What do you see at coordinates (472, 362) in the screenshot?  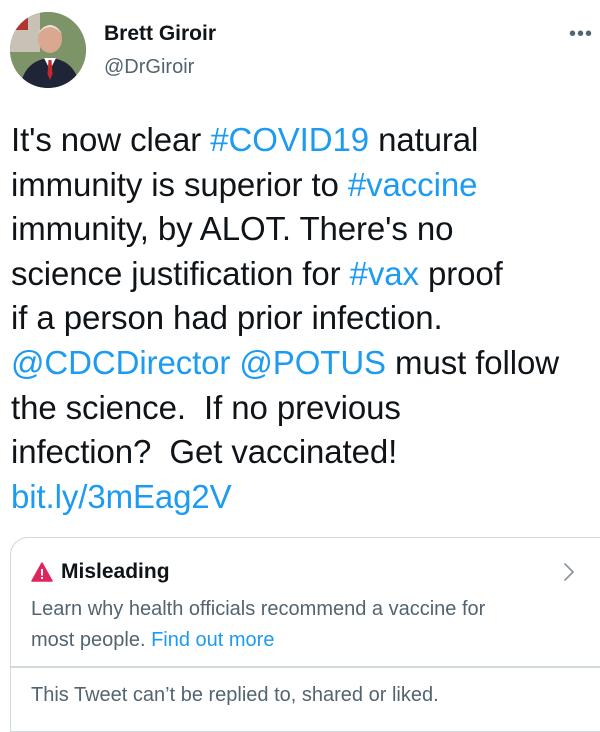 I see `tweet-text-segment: must follow` at bounding box center [472, 362].